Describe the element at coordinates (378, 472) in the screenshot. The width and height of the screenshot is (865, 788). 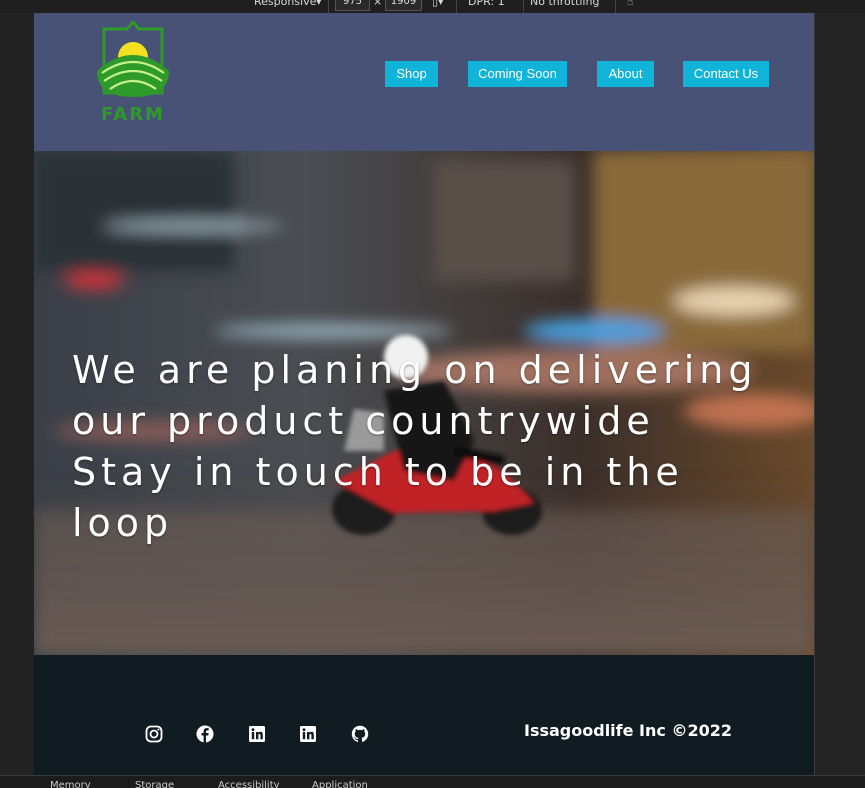
I see `hero-line-3: Stay in touch to be in the` at that location.